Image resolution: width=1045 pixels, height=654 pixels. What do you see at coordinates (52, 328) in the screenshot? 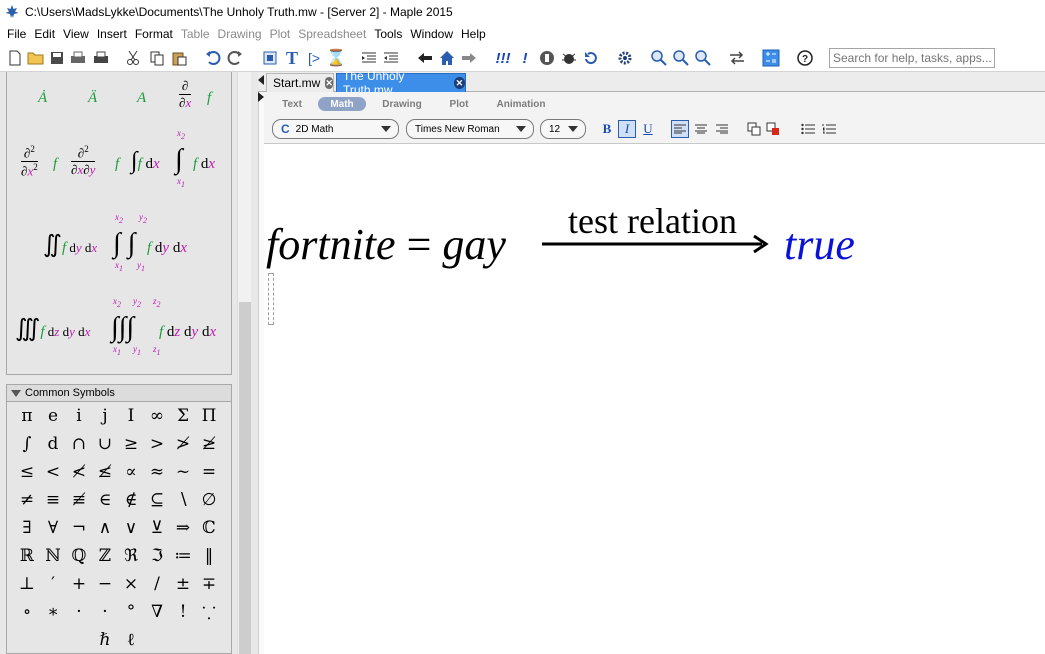
I see `palette-triple-integral: ∭f dz dy dx` at bounding box center [52, 328].